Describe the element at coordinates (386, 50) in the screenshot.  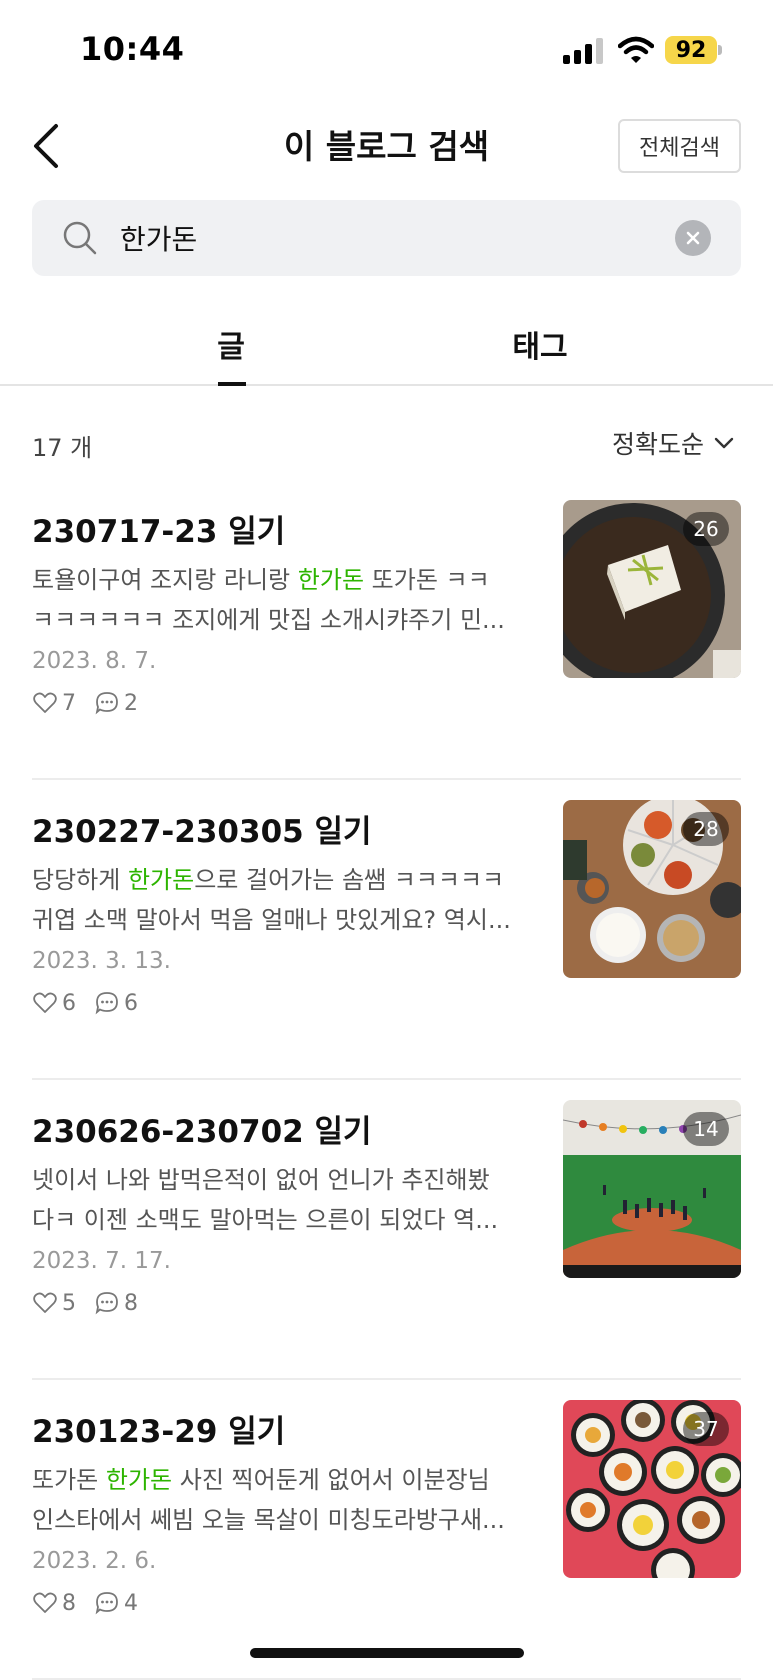
I see `status-bar: 10:44 92` at that location.